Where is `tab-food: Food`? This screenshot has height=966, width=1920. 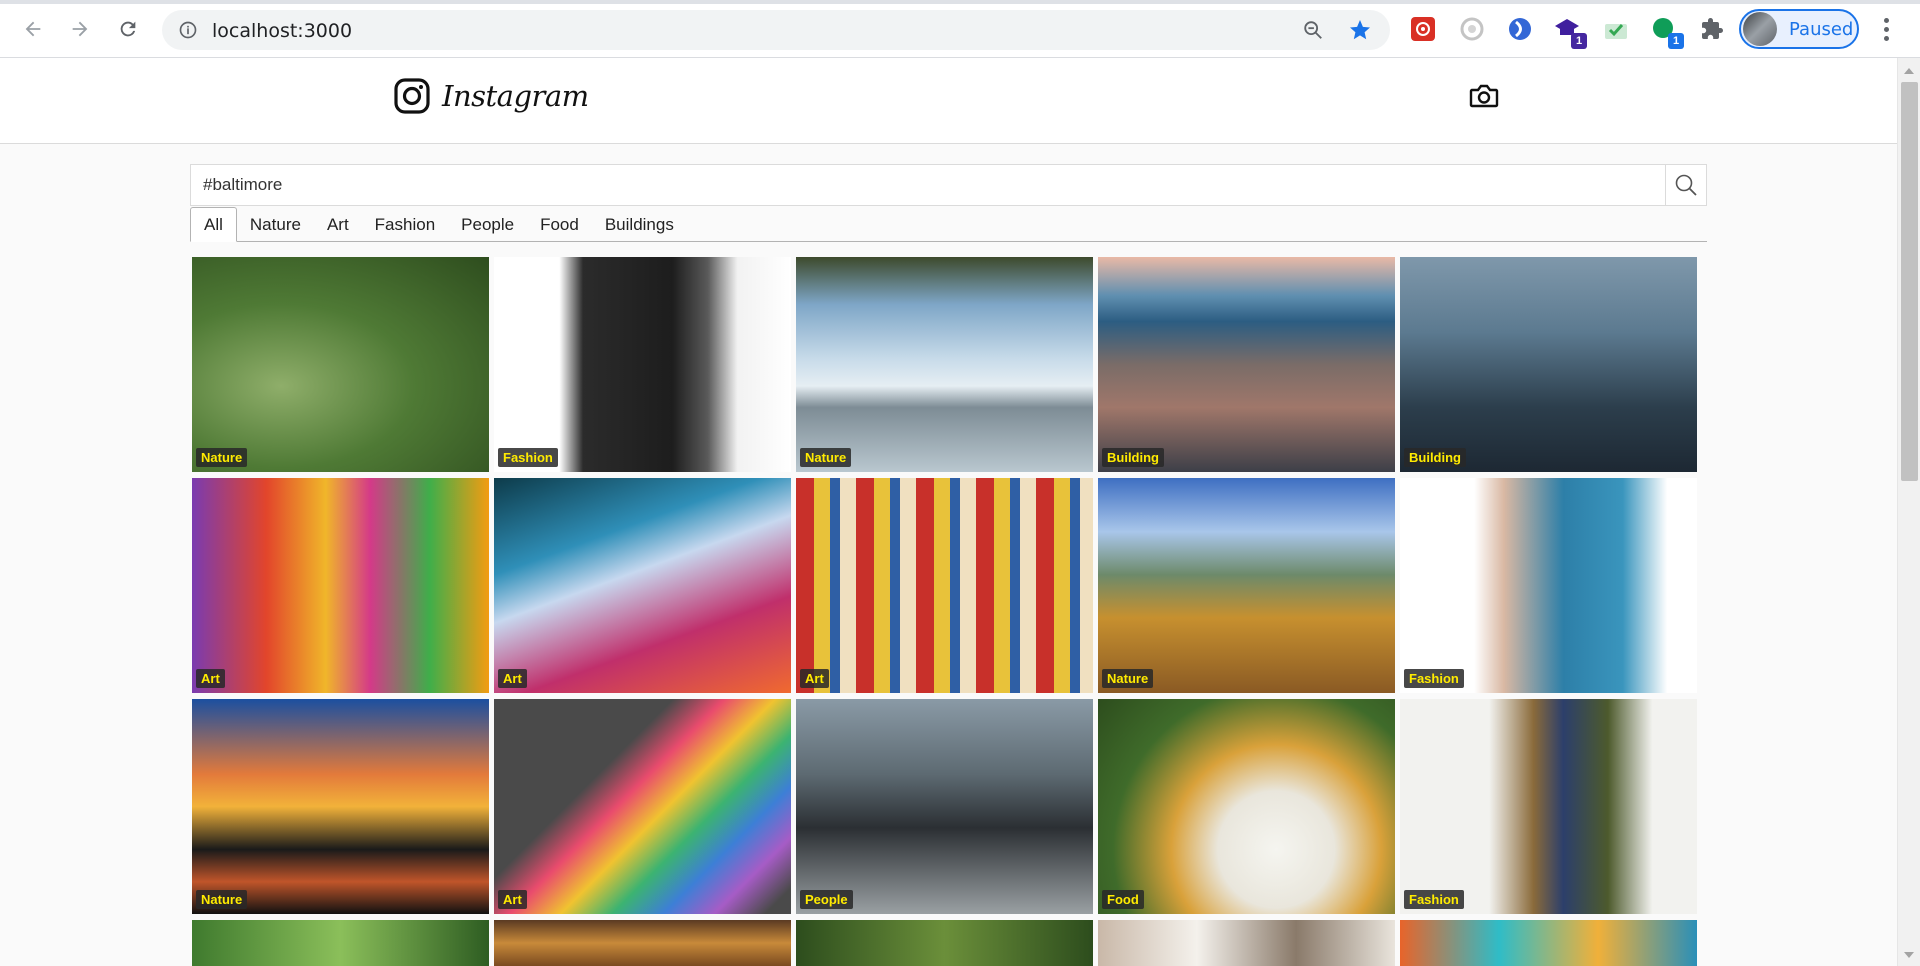 tab-food: Food is located at coordinates (559, 224).